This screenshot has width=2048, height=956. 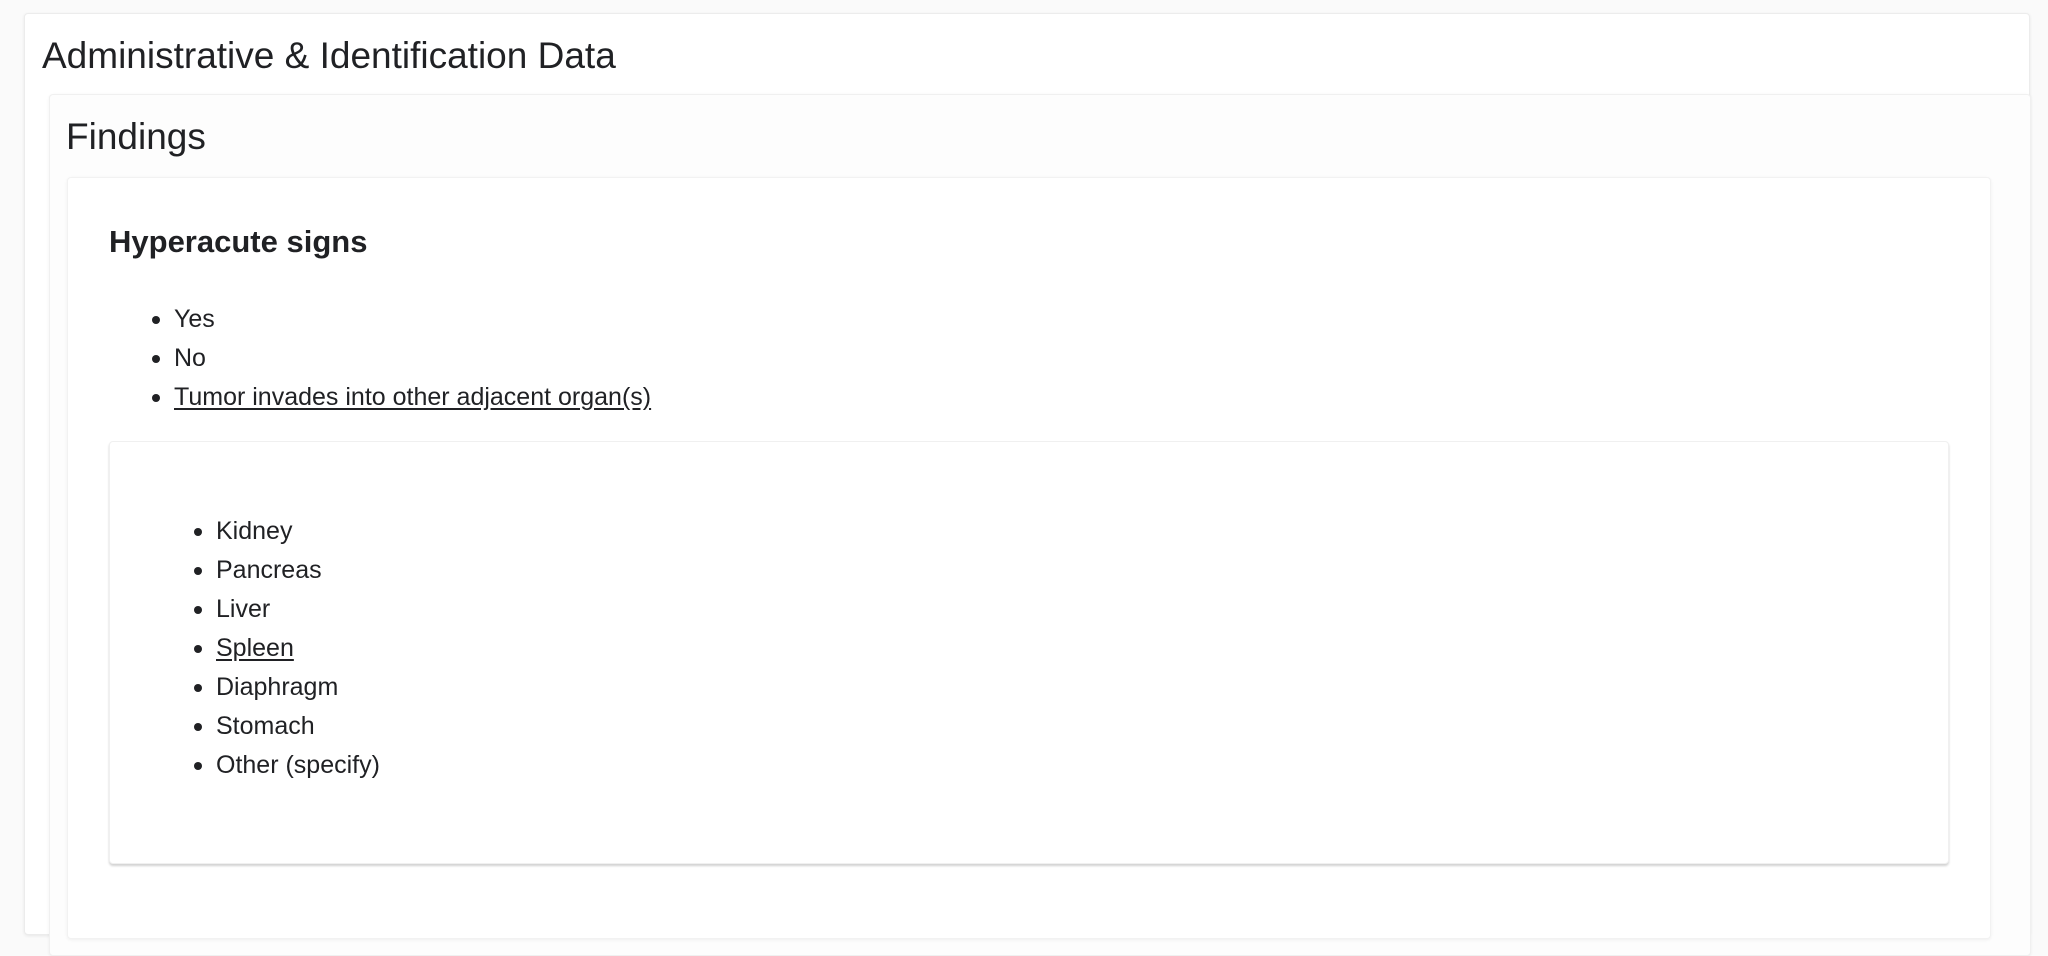 I want to click on option-label: No, so click(x=190, y=358).